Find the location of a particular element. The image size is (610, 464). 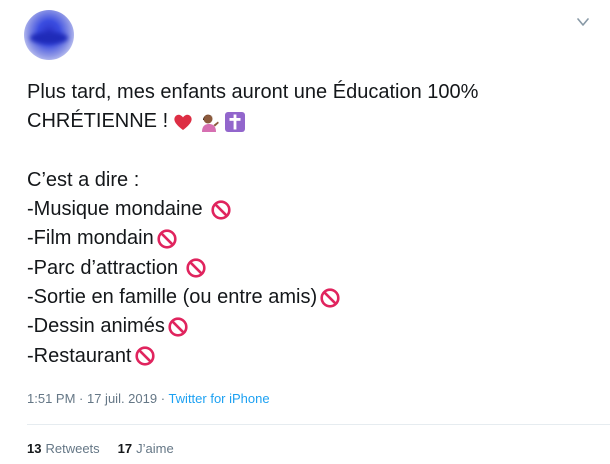

person-tipping-hand-icon is located at coordinates (209, 122).